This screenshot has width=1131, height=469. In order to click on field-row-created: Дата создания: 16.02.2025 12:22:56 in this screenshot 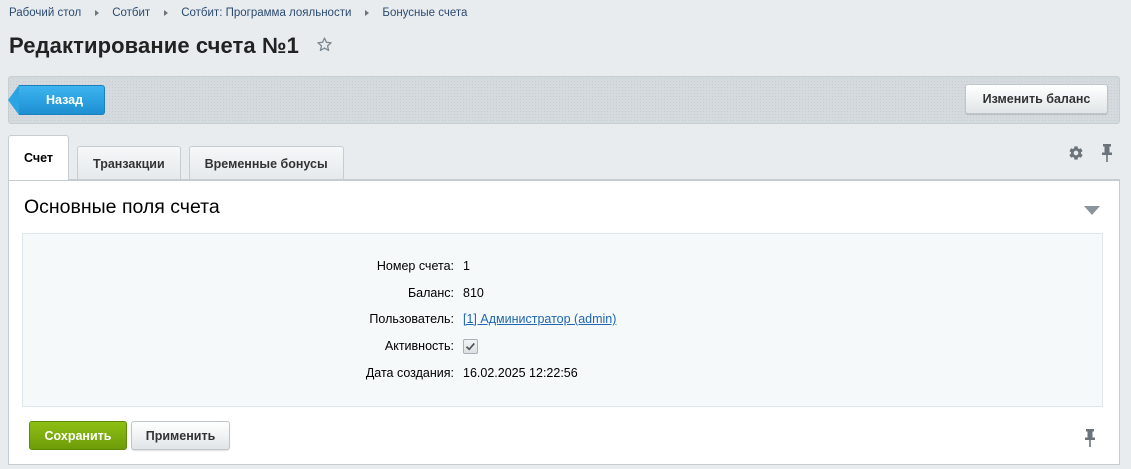, I will do `click(562, 374)`.